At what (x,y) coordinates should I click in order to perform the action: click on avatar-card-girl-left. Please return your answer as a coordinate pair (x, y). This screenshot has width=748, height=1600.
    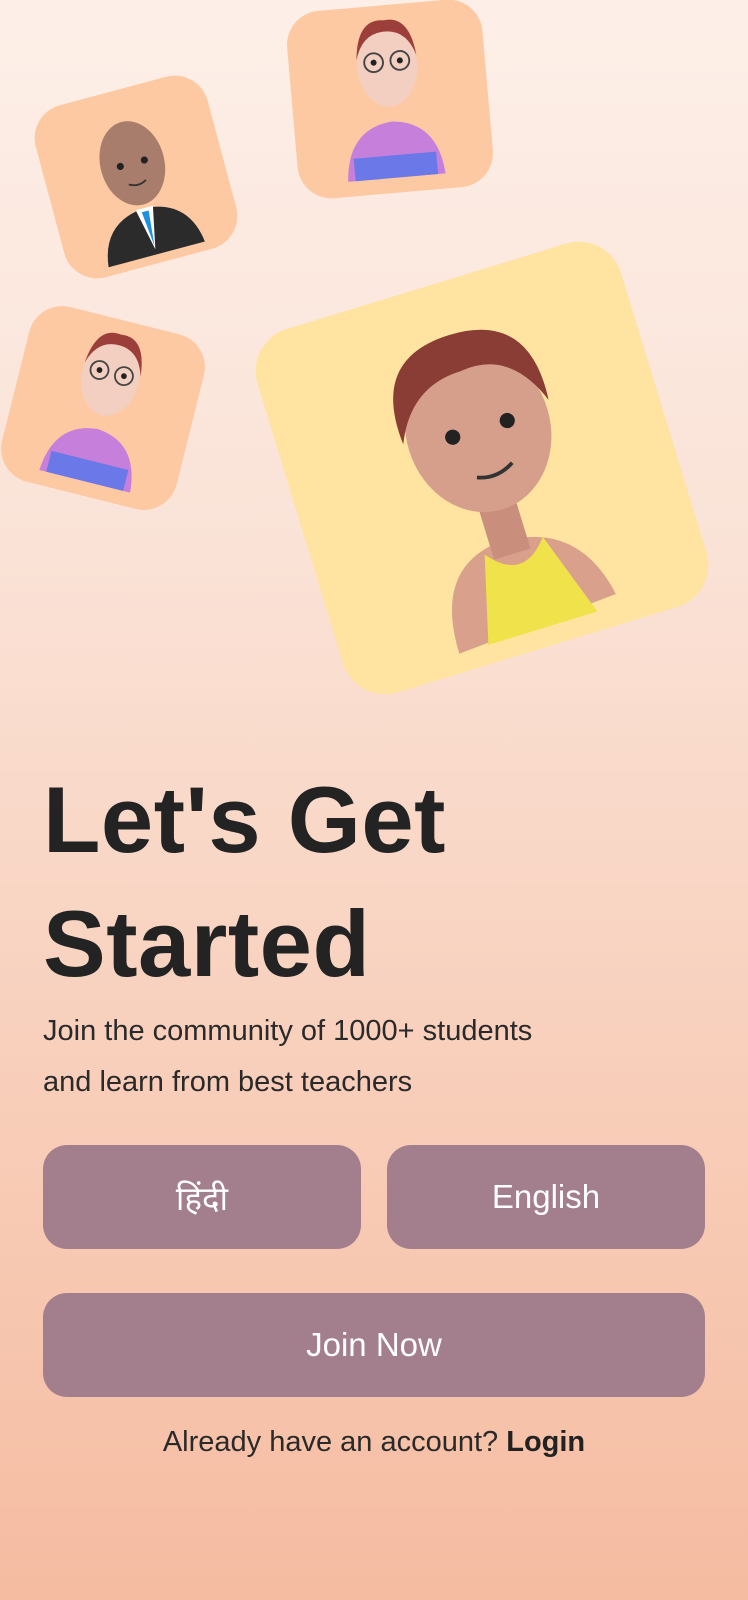
    Looking at the image, I should click on (106, 408).